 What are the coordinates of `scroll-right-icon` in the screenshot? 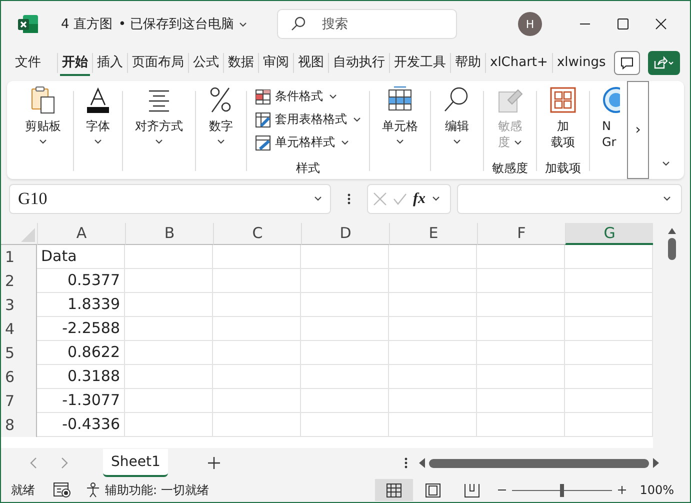 It's located at (656, 463).